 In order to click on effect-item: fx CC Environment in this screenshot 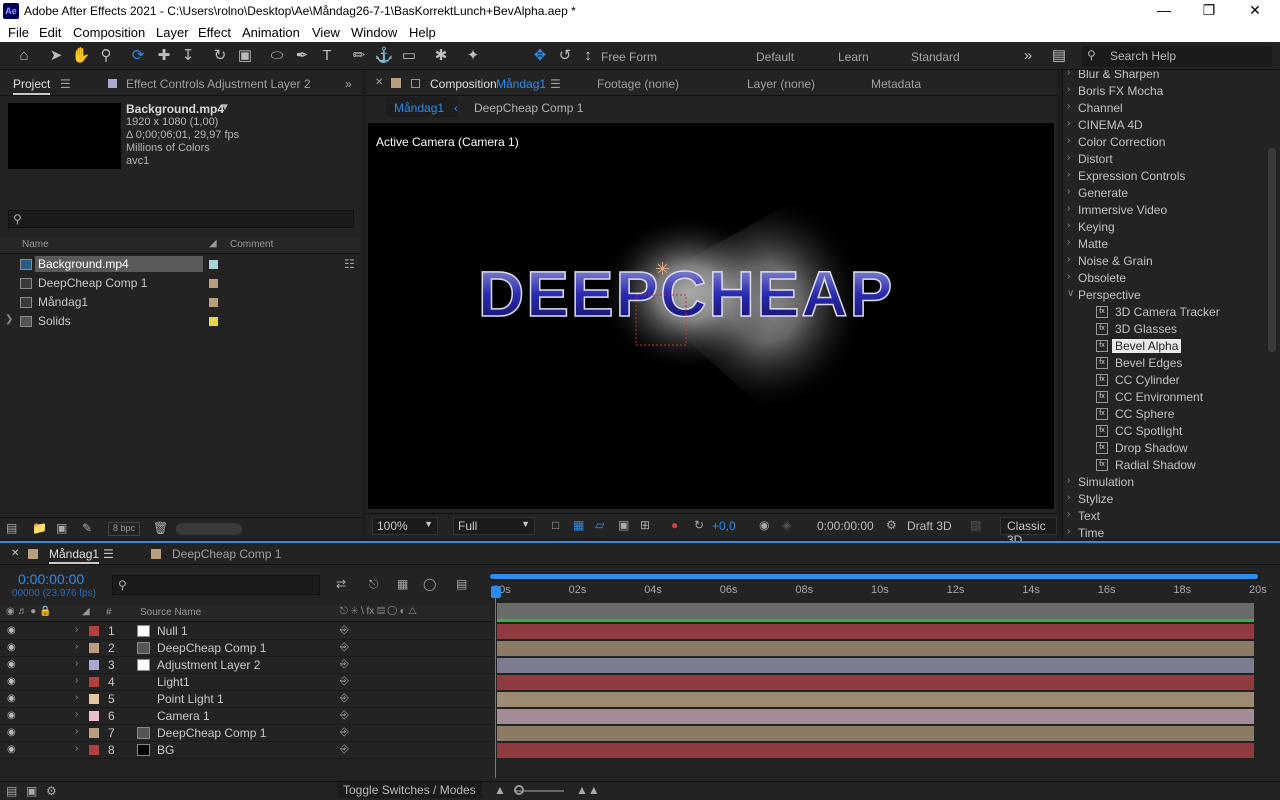, I will do `click(1149, 397)`.